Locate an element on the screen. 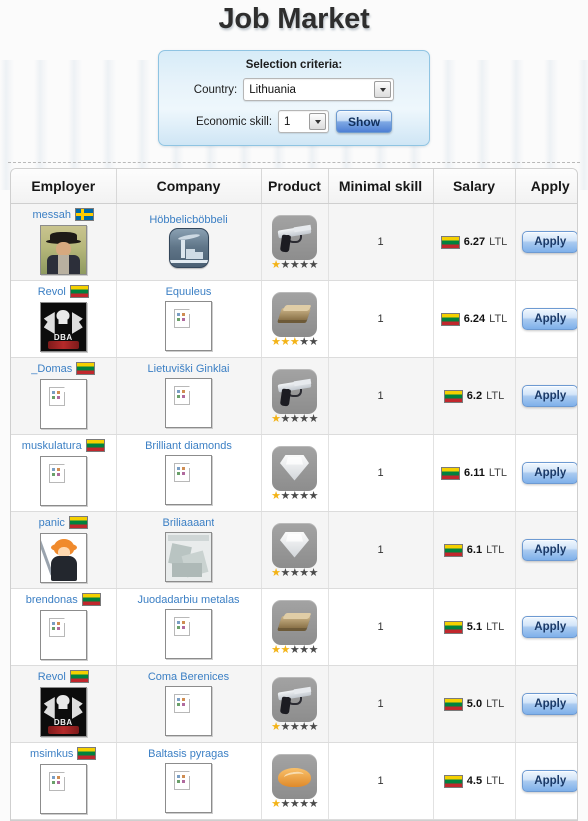  country-select: Lithuania is located at coordinates (319, 89).